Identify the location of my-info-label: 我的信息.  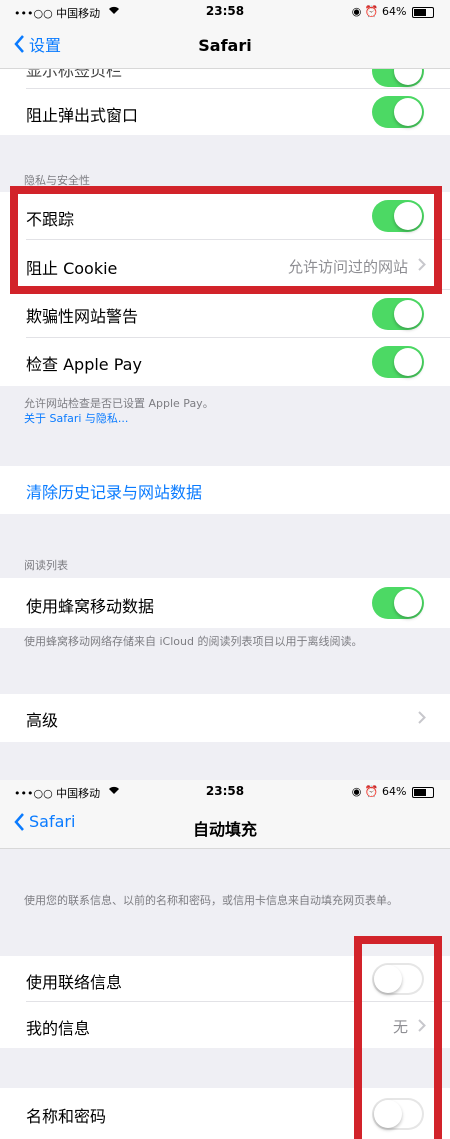
(58, 1028).